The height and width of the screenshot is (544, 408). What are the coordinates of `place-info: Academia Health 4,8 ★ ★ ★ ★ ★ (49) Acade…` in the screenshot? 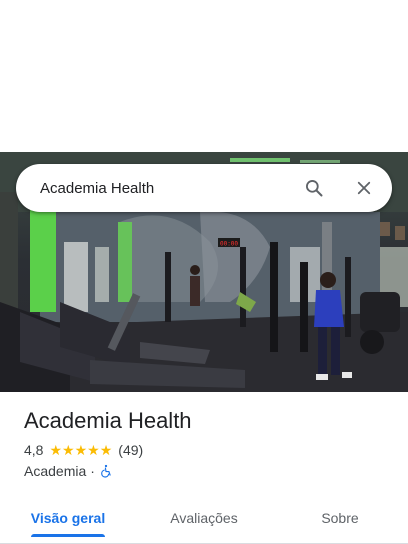 It's located at (208, 442).